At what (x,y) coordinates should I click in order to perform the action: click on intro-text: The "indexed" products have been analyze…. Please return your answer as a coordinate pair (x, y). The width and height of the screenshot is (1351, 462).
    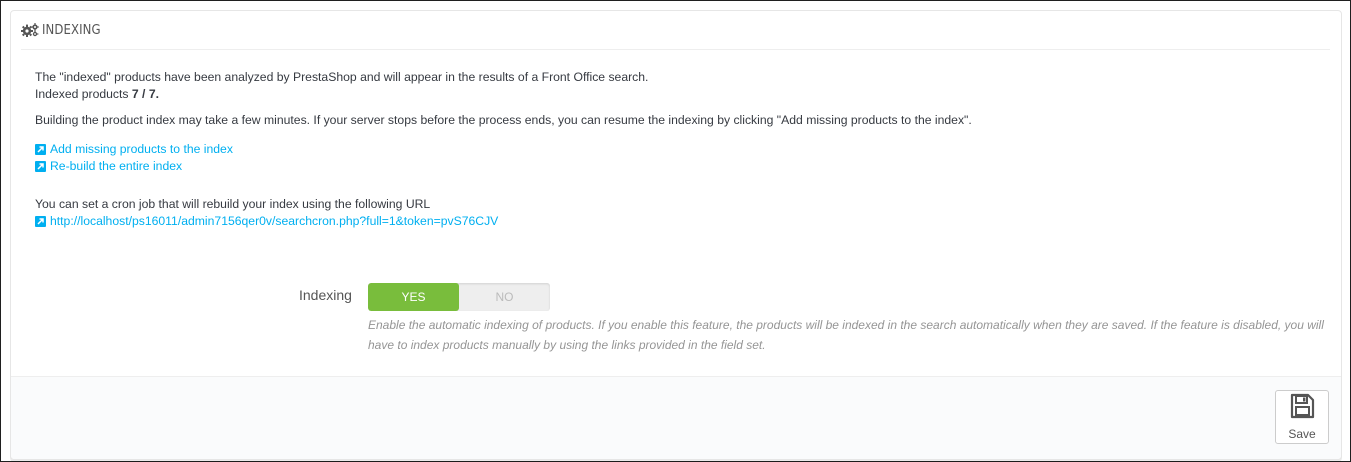
    Looking at the image, I should click on (342, 77).